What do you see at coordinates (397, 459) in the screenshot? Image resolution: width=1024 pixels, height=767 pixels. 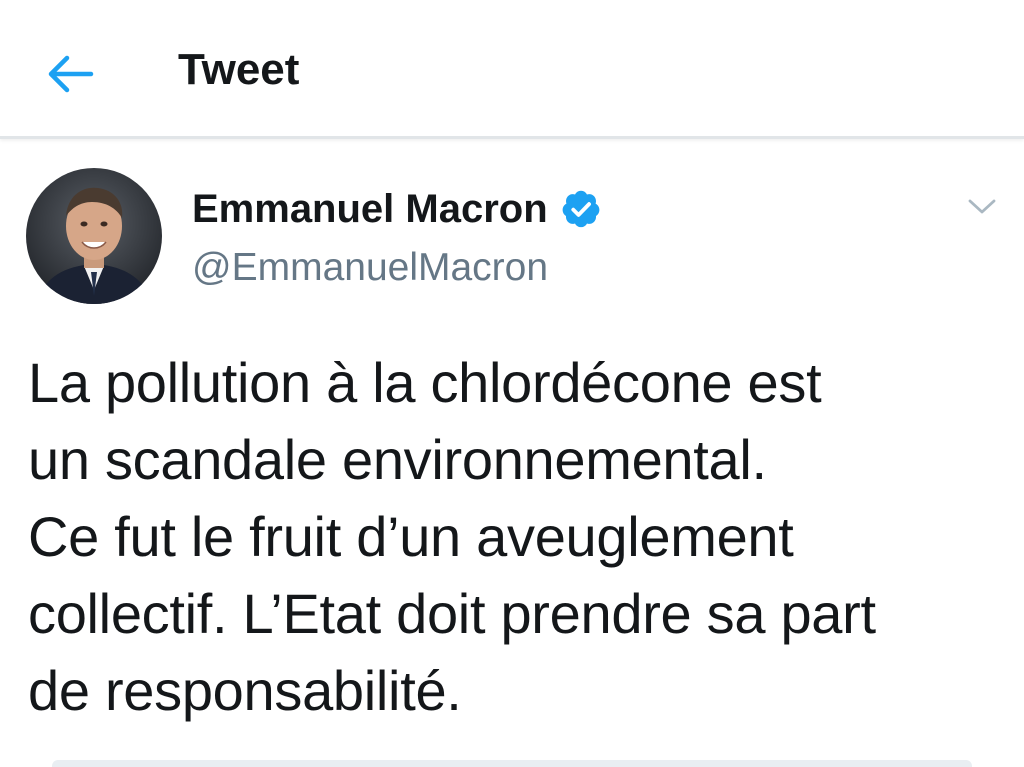 I see `tweet-text-line: un scandale environnemental.` at bounding box center [397, 459].